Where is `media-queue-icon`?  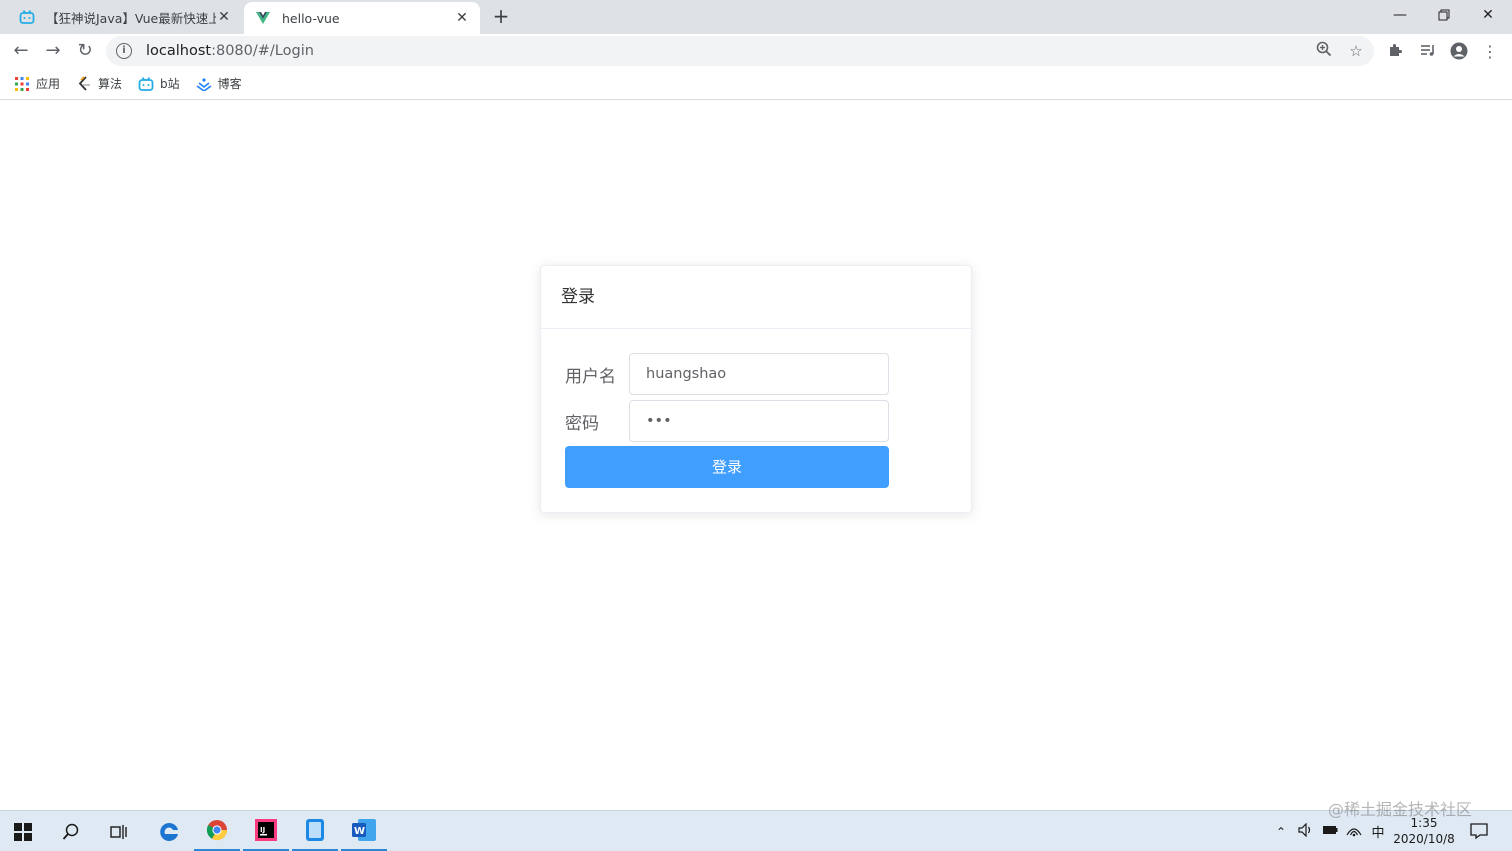
media-queue-icon is located at coordinates (1428, 52).